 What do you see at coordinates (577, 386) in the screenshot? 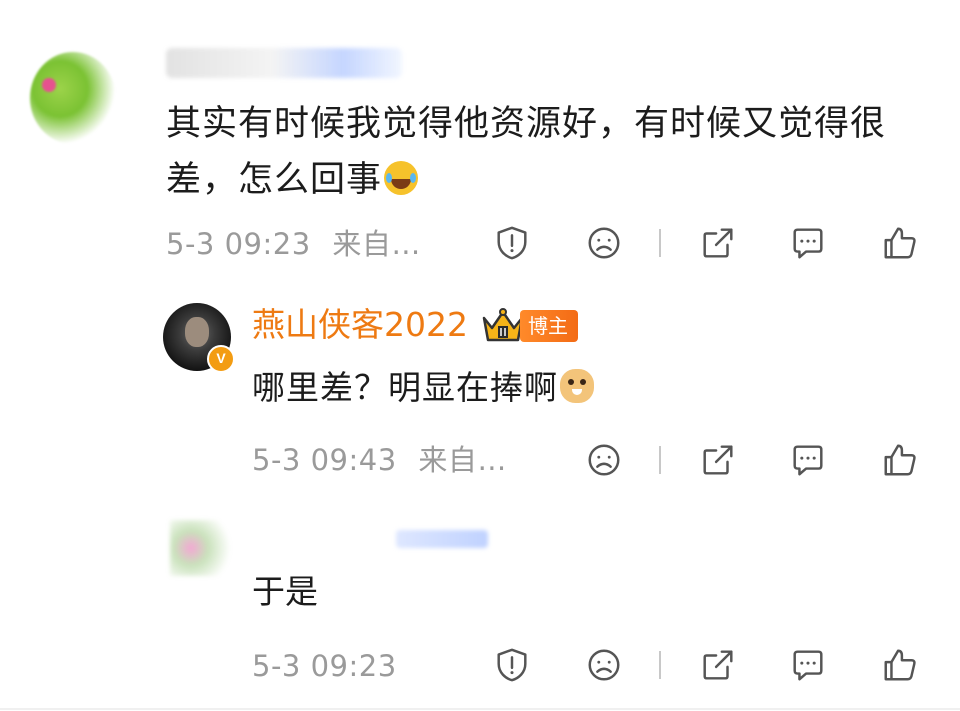
I see `doge-emoji-icon` at bounding box center [577, 386].